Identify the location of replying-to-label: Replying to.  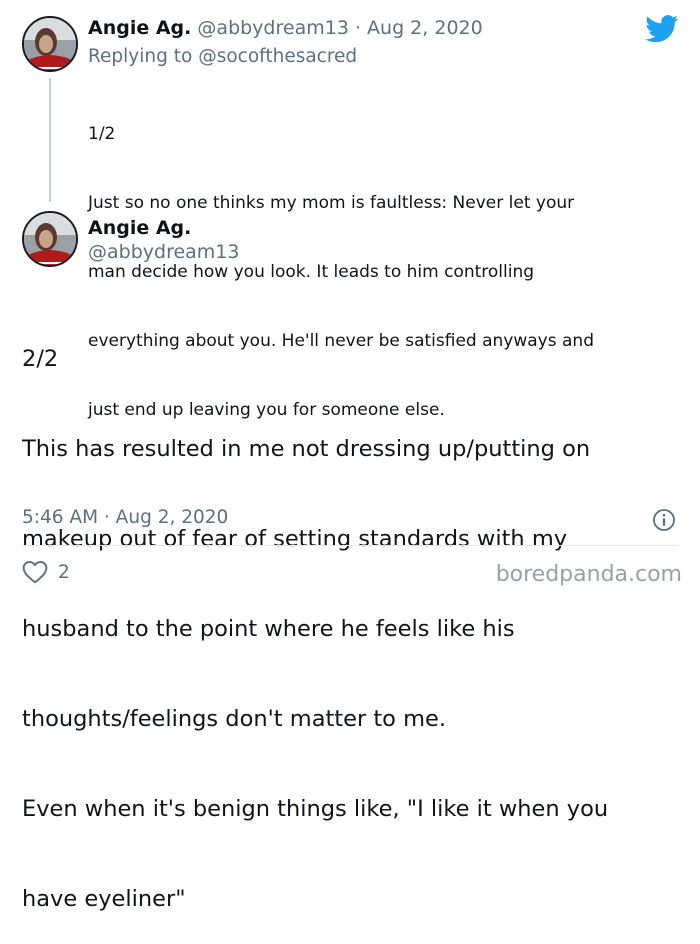
(140, 56).